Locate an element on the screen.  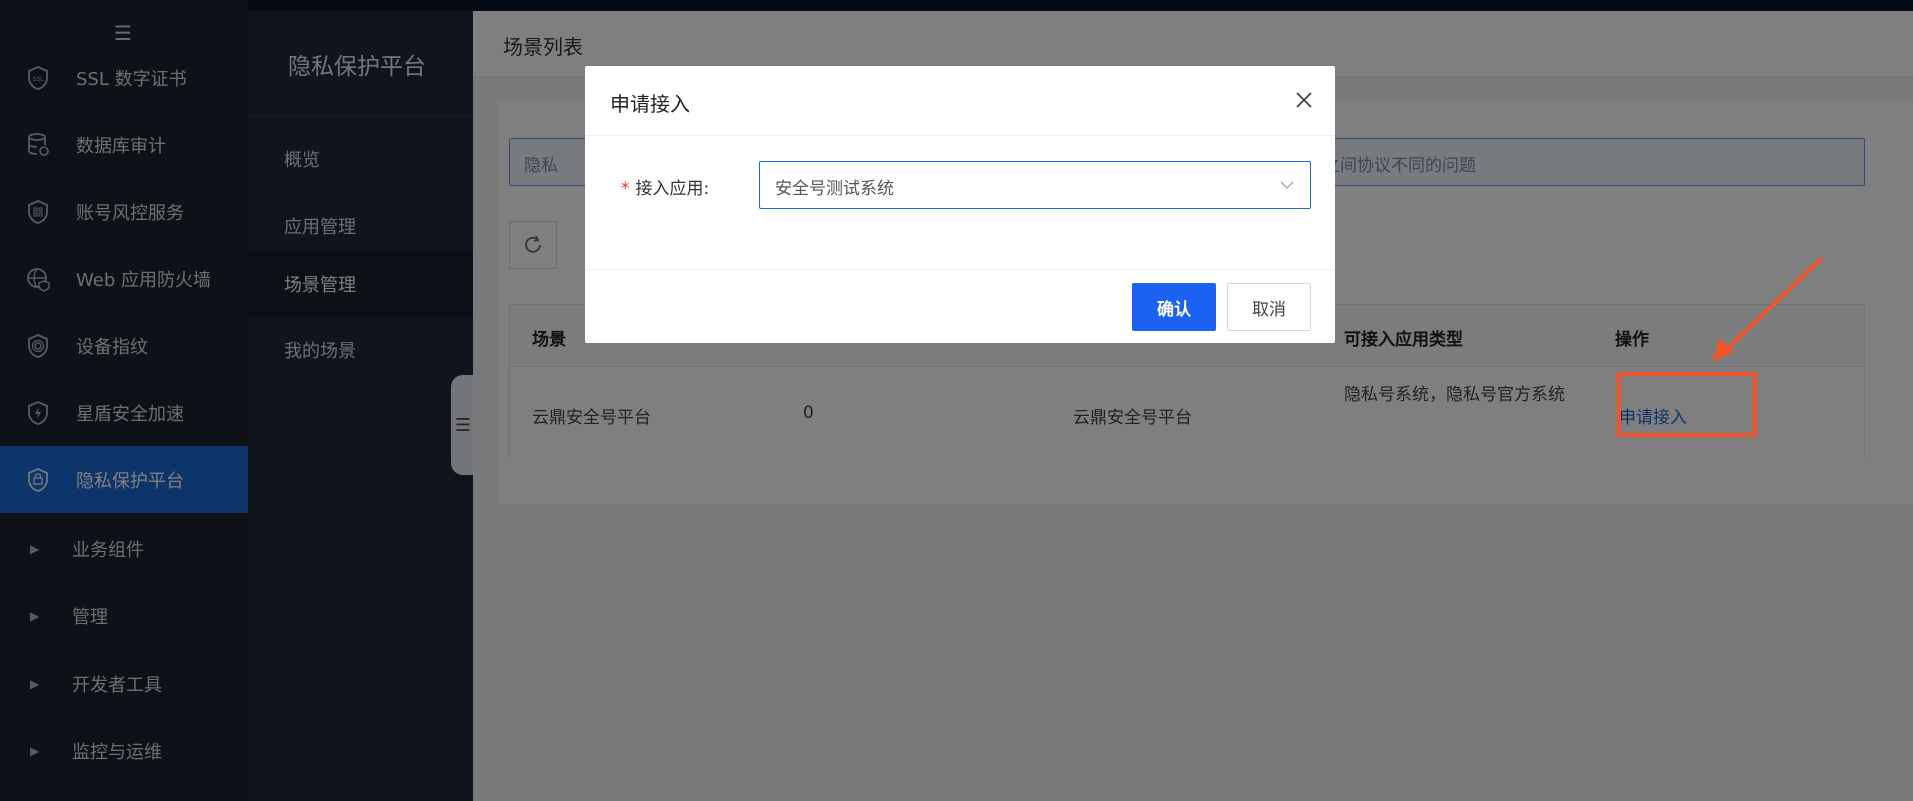
confirm-button: 确认 is located at coordinates (1174, 307).